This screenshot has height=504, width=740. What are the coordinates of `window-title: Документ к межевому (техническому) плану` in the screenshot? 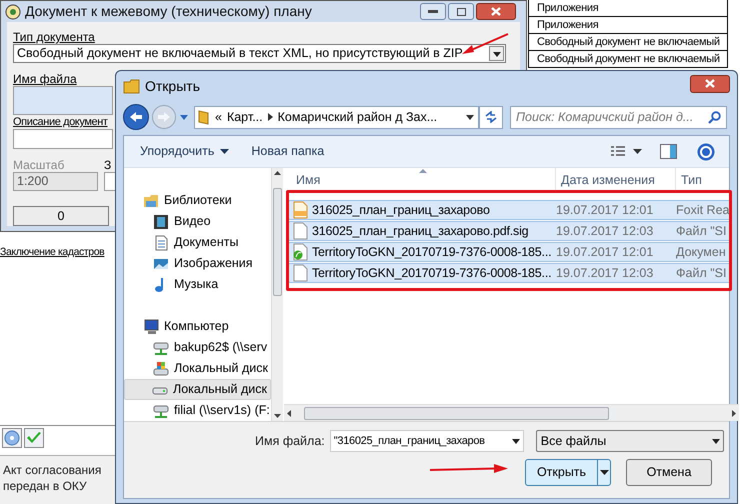 It's located at (169, 11).